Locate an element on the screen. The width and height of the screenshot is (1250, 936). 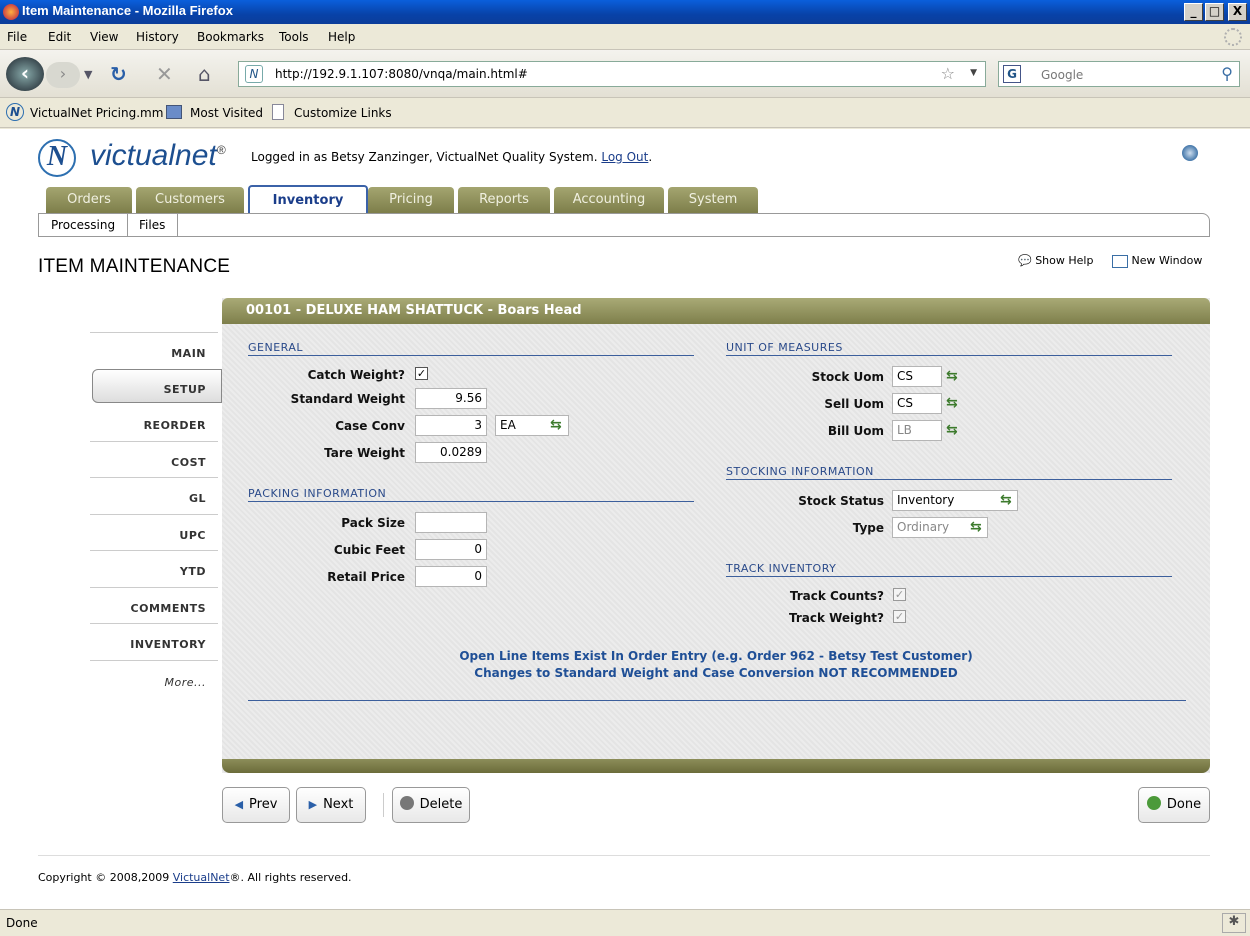
panel-footer is located at coordinates (716, 766).